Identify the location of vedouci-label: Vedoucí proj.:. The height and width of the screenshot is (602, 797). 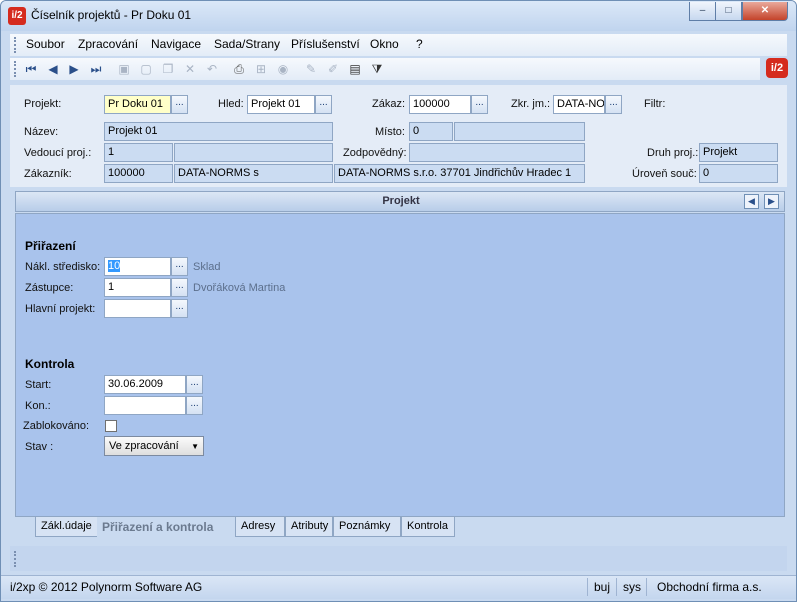
(58, 153).